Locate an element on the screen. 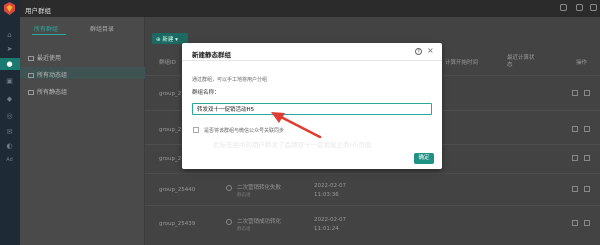 The width and height of the screenshot is (600, 245). close-window-icon is located at coordinates (593, 7).